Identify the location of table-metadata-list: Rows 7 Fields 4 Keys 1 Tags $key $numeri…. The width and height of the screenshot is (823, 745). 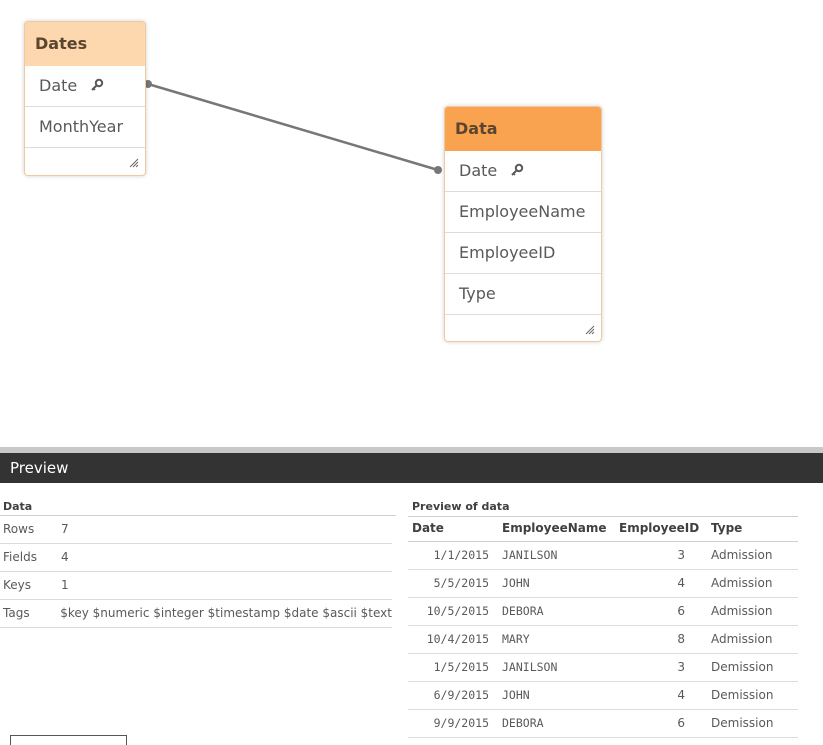
(196, 572).